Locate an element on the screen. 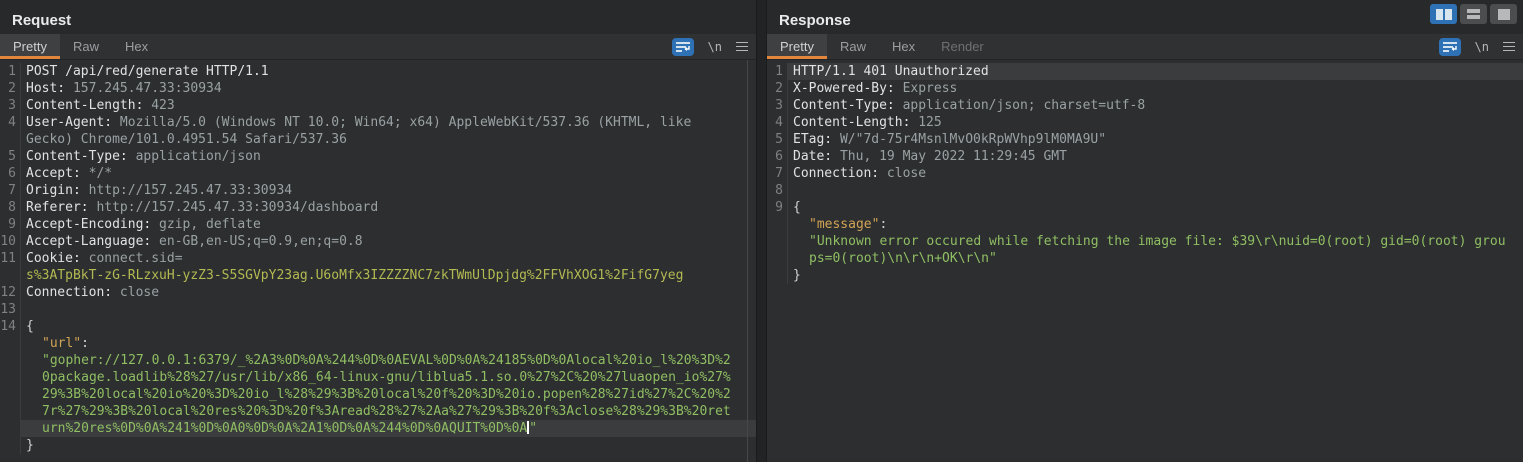  line-number: 11 is located at coordinates (10, 258).